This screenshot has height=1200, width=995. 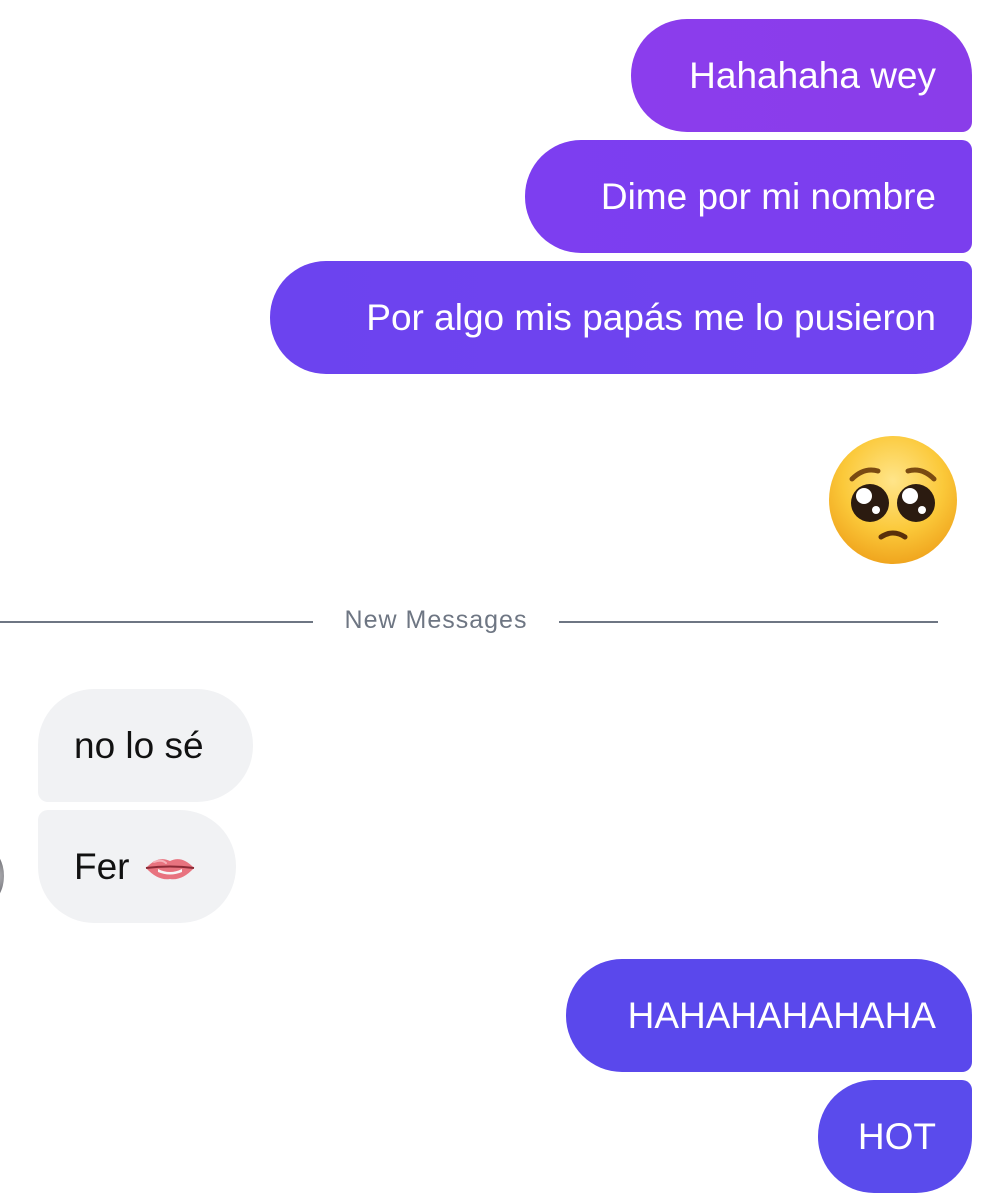 What do you see at coordinates (893, 500) in the screenshot?
I see `pleading-face-icon` at bounding box center [893, 500].